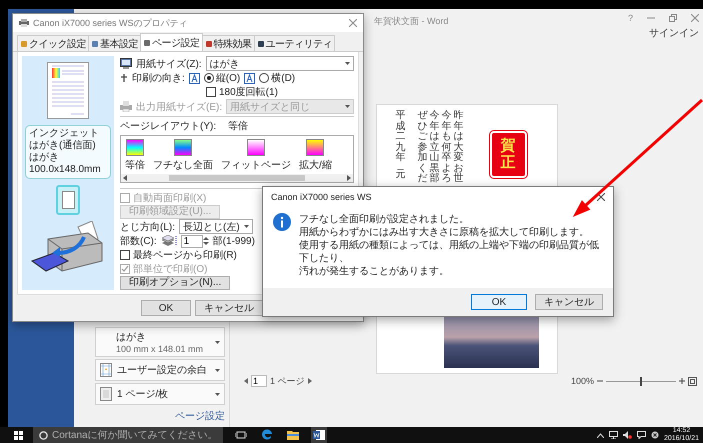  I want to click on search-field: Cortanaに何か聞いてみてください。, so click(128, 435).